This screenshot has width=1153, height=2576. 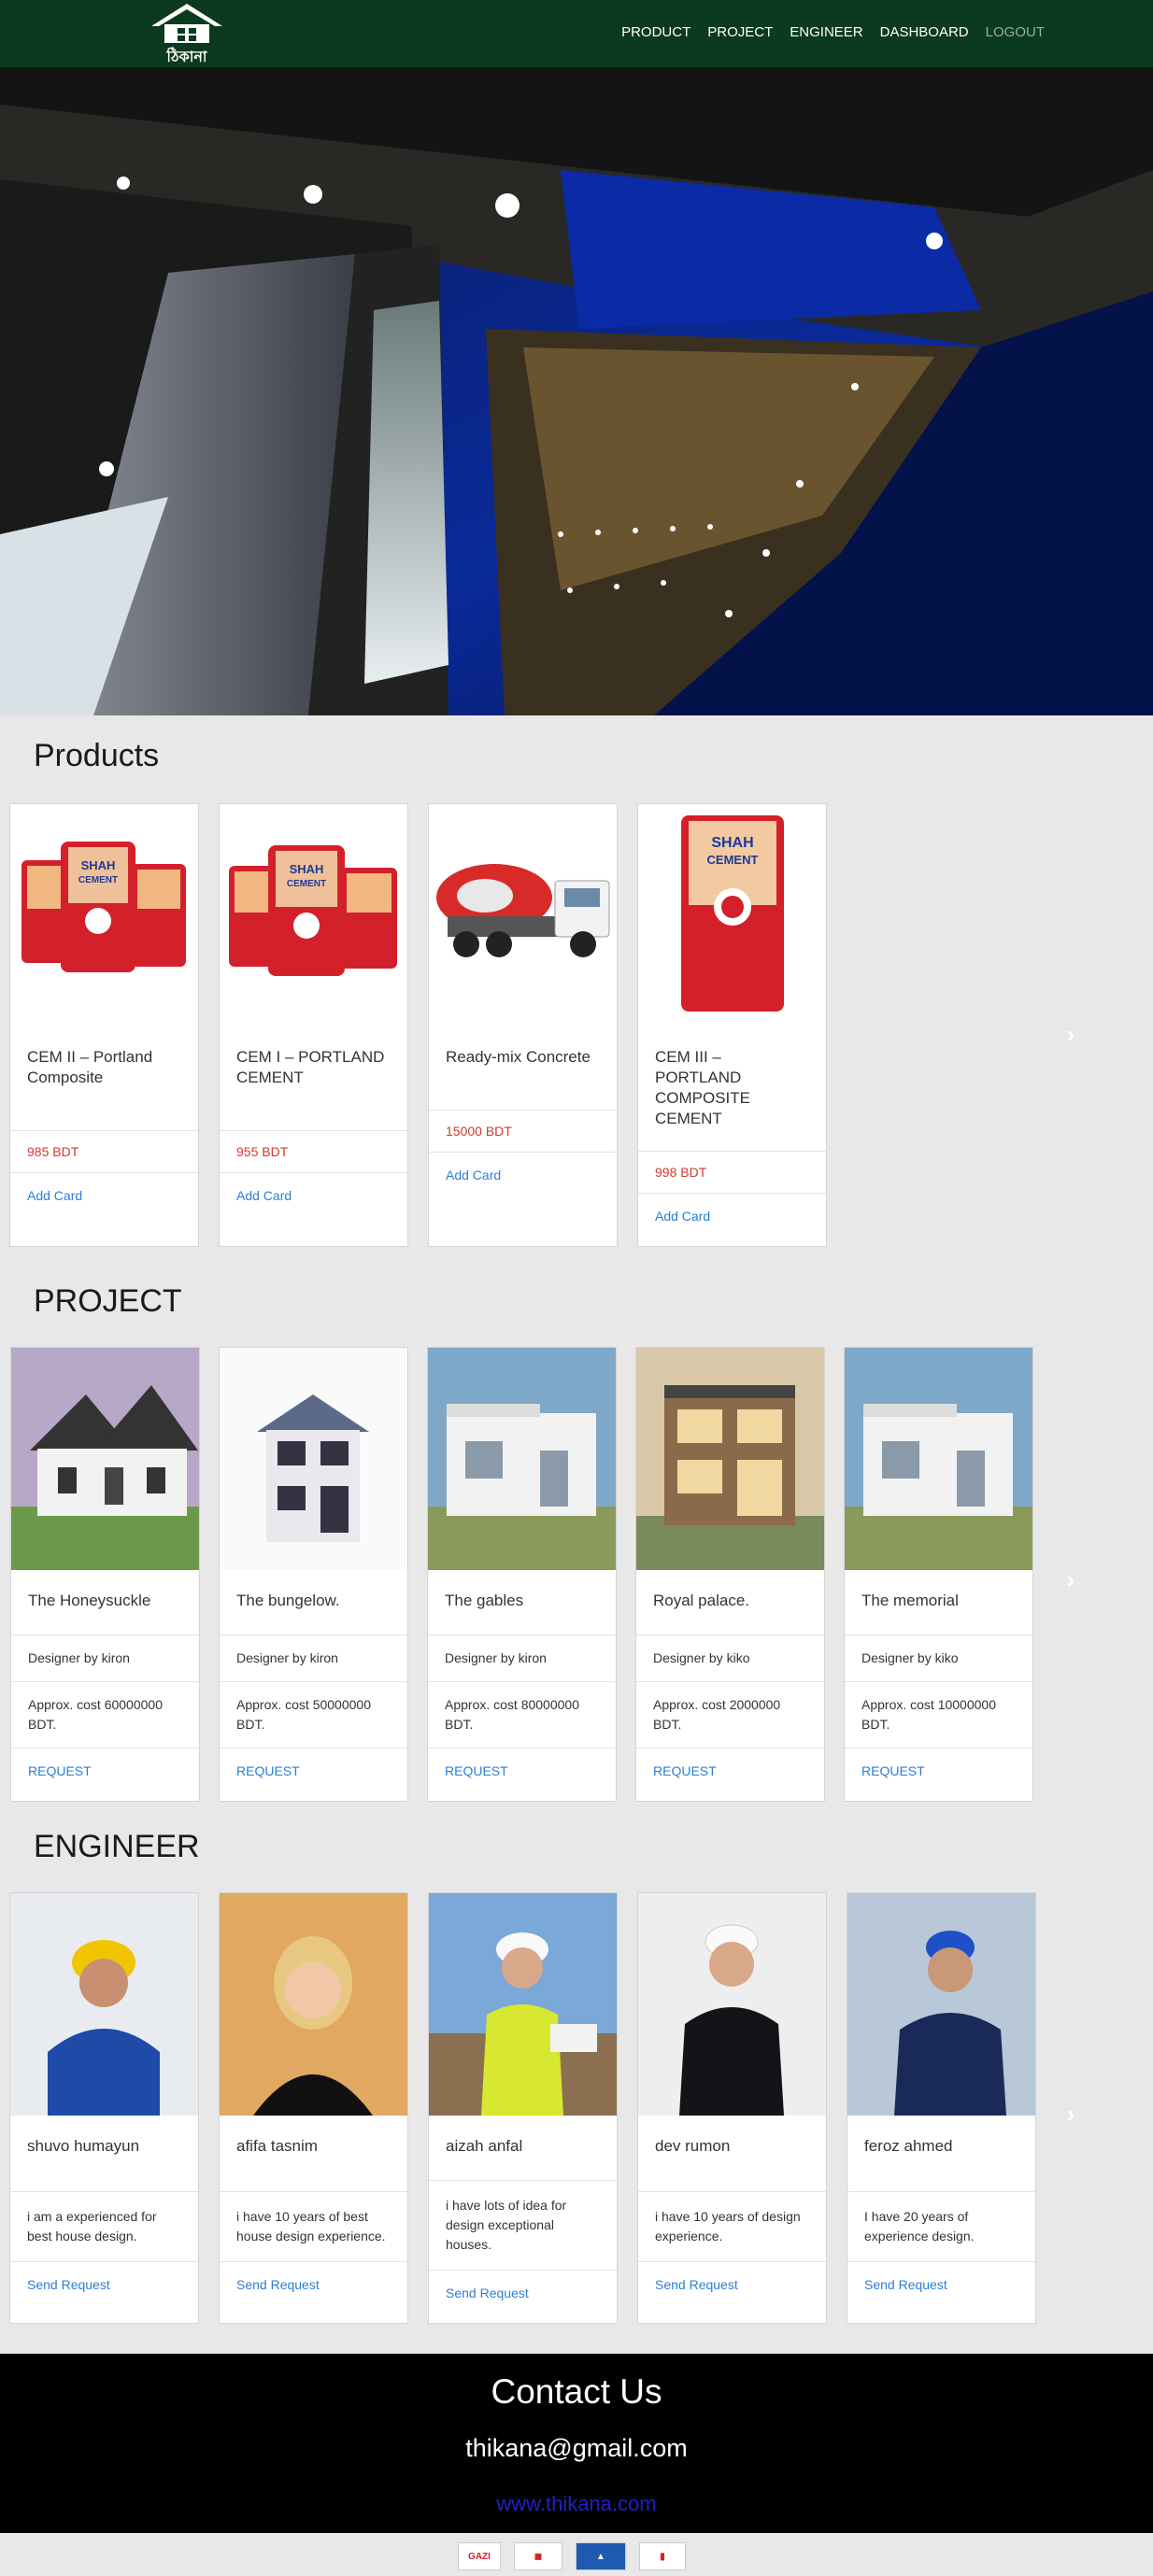 I want to click on contact-email: thikana@gmail.com, so click(x=576, y=2448).